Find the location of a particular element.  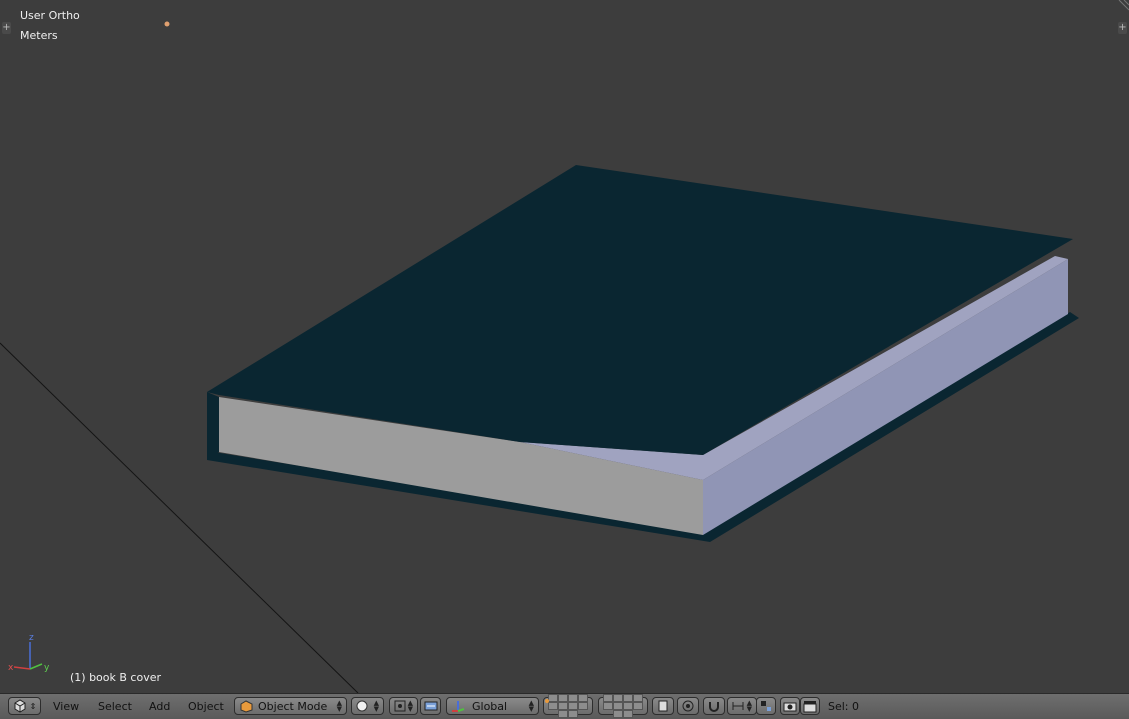

opengl-animation-button is located at coordinates (810, 706).